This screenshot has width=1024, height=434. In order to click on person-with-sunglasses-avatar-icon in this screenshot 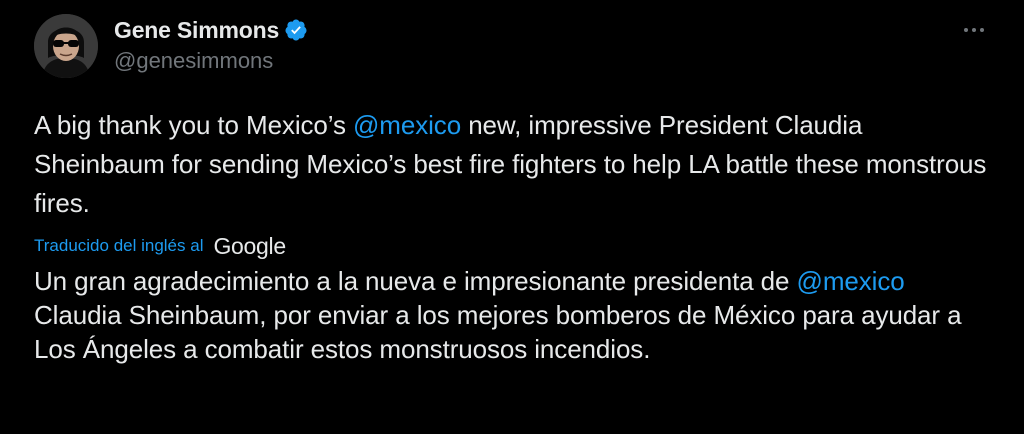, I will do `click(66, 46)`.